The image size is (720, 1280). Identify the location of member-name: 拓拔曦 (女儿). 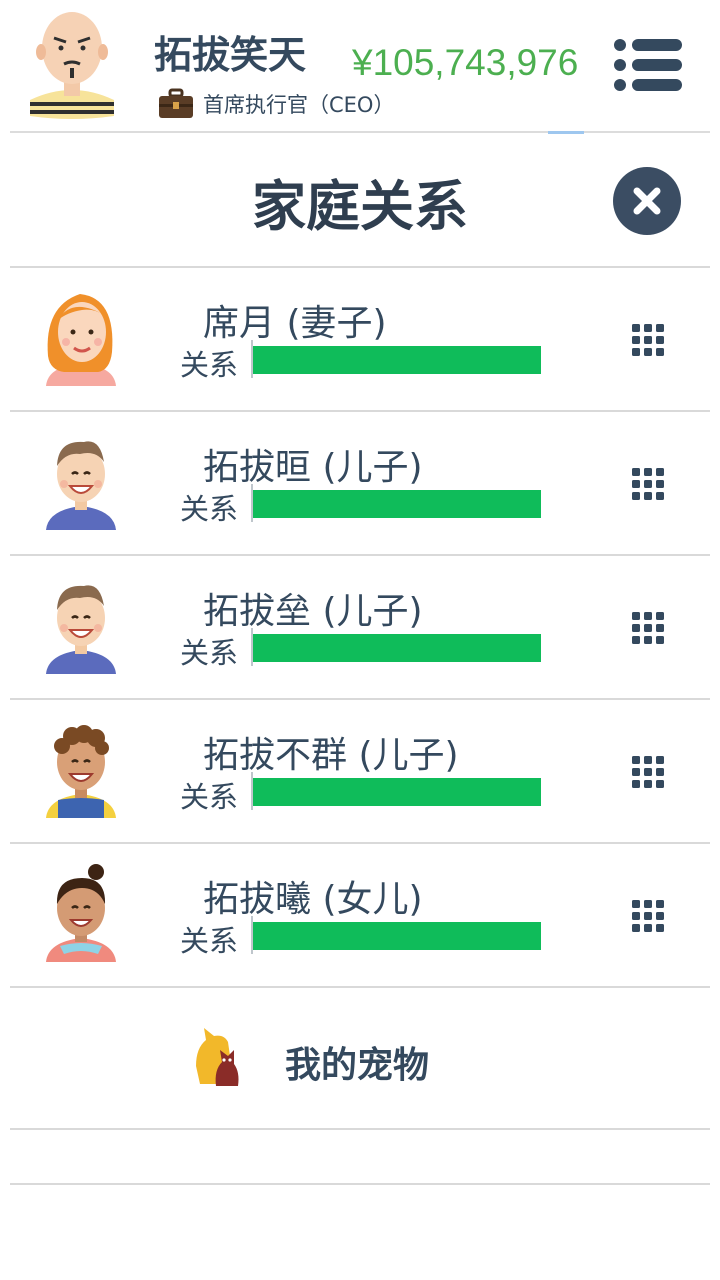
(313, 899).